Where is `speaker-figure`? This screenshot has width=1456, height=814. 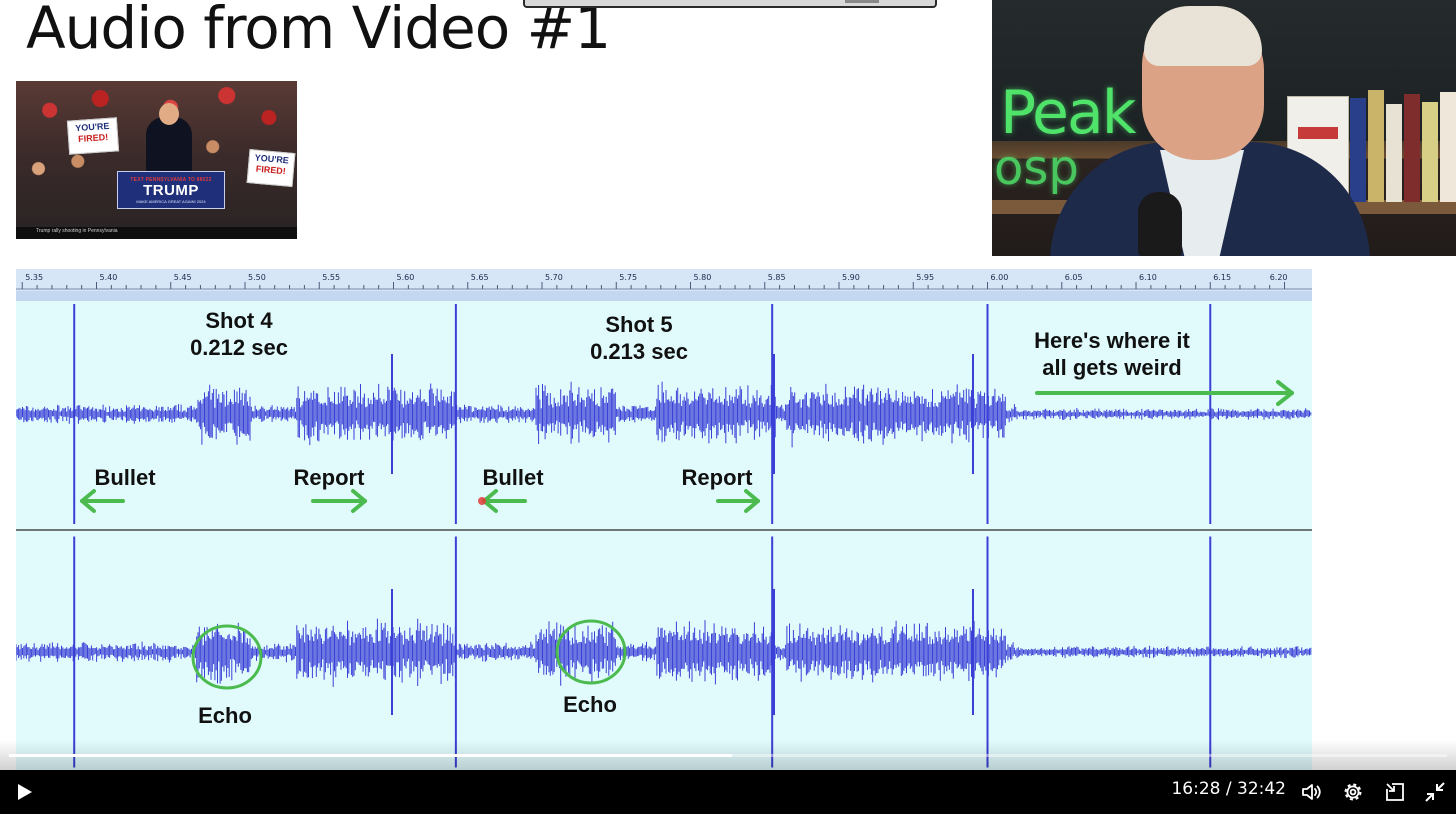
speaker-figure is located at coordinates (169, 139).